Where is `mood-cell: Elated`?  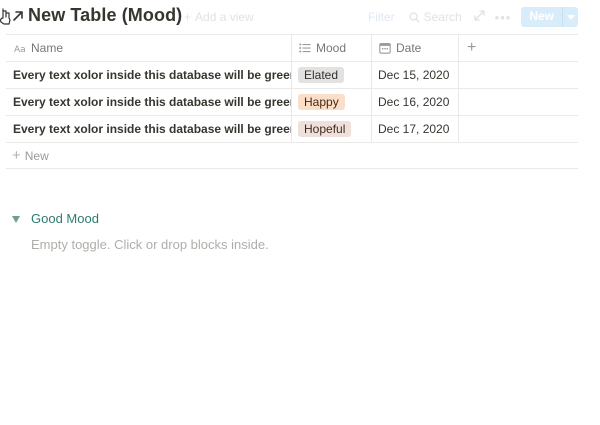
mood-cell: Elated is located at coordinates (332, 75).